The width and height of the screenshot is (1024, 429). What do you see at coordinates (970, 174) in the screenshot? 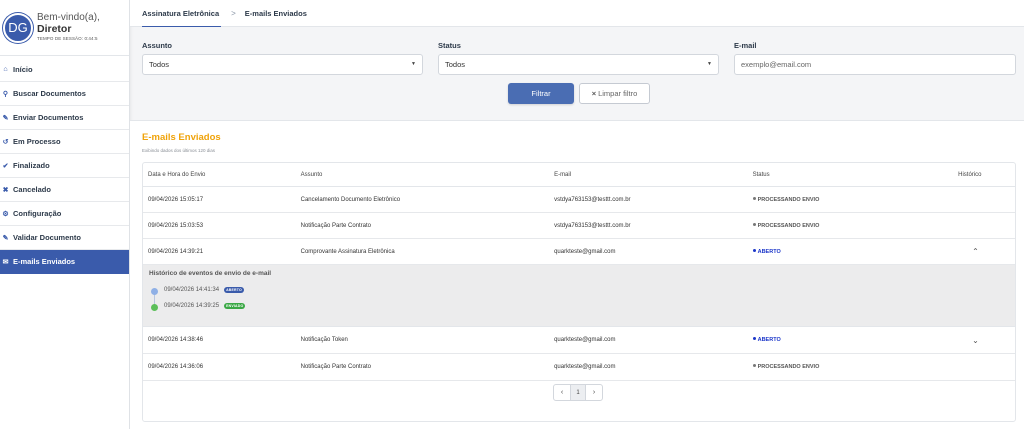
I see `column-header: Histórico` at bounding box center [970, 174].